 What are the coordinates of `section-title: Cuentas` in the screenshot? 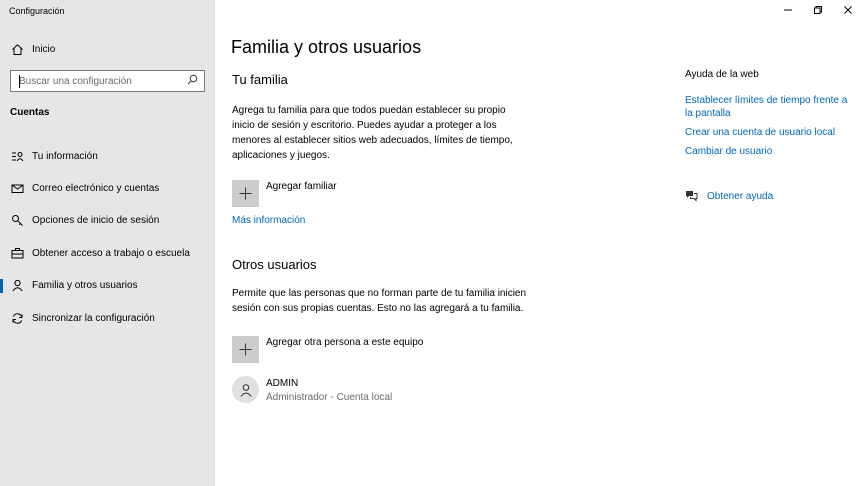 It's located at (30, 112).